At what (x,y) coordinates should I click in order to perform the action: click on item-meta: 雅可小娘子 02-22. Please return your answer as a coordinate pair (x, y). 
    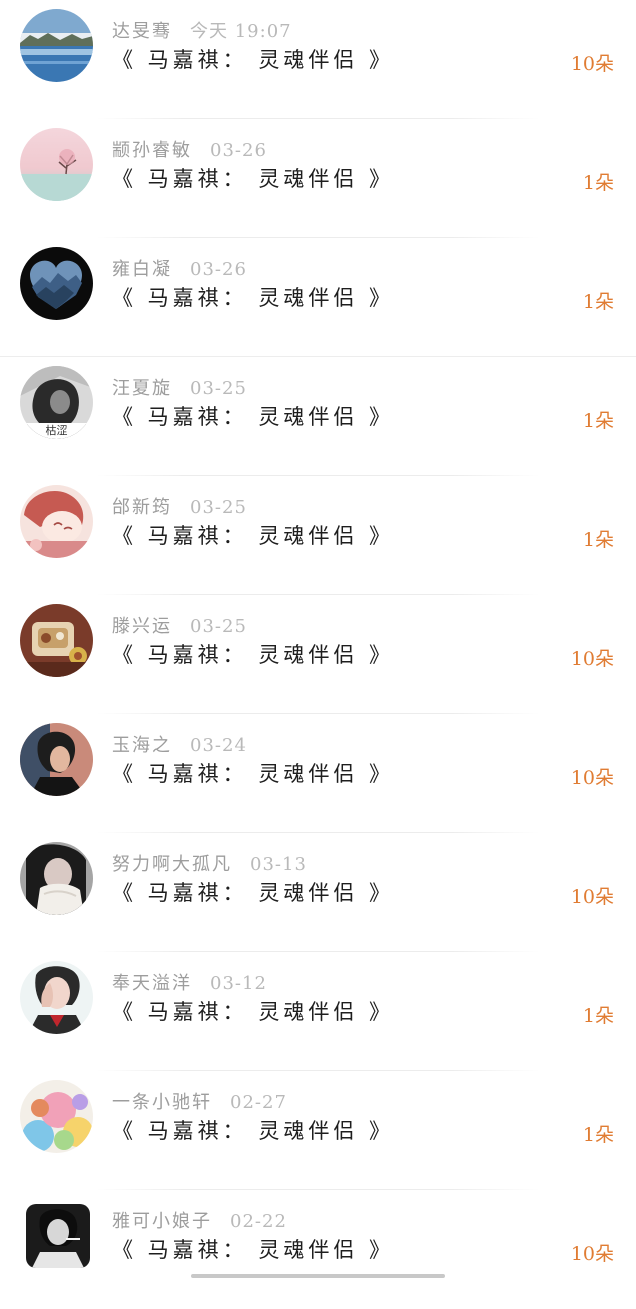
    Looking at the image, I should click on (199, 1220).